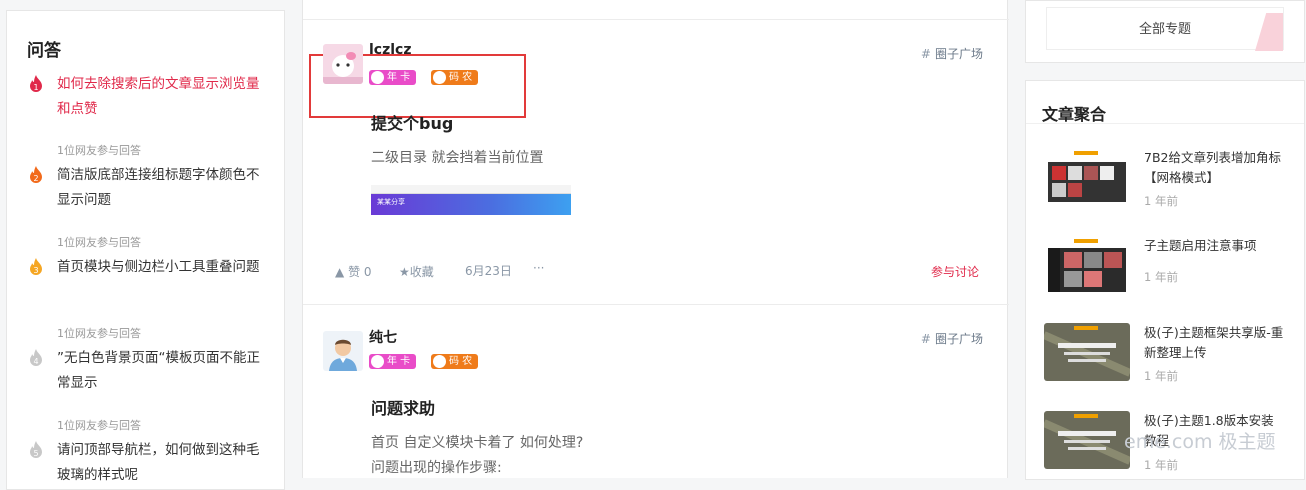 This screenshot has width=1306, height=490. Describe the element at coordinates (1214, 343) in the screenshot. I see `article-title: 极(子)主题框架共享版-重新整理上传` at that location.